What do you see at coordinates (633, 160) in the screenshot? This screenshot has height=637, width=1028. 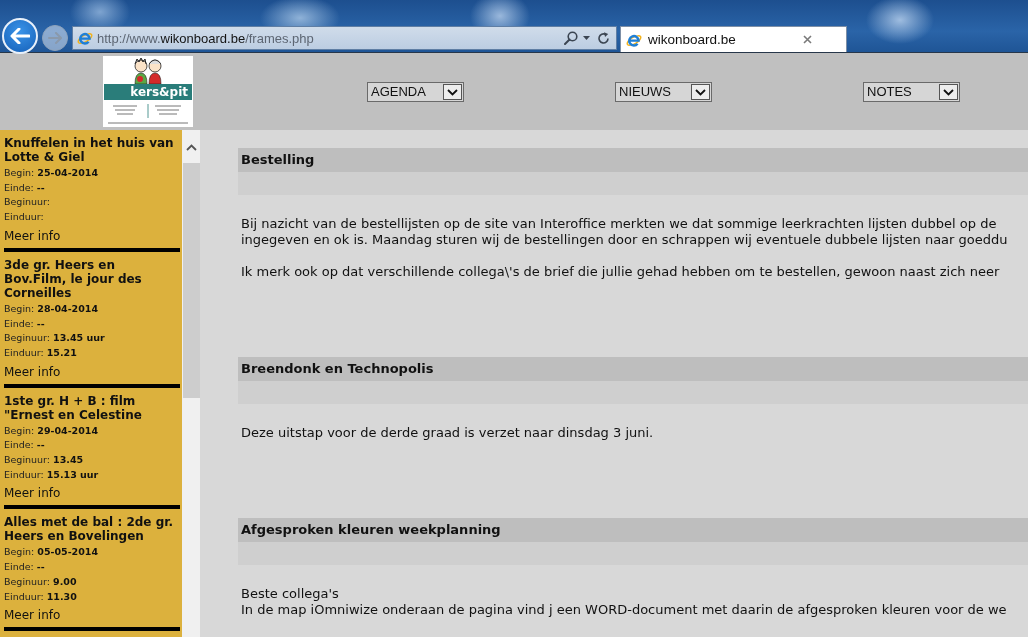 I see `article-title: Bestelling` at bounding box center [633, 160].